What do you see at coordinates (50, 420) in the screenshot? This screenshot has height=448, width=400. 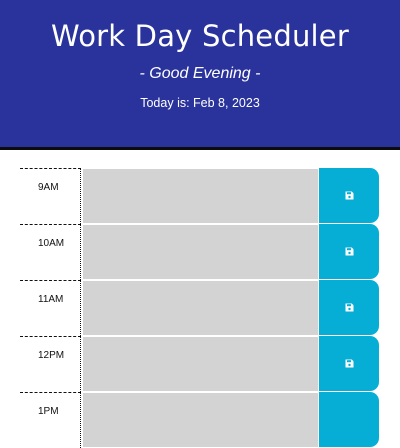 I see `hour-cell: 1PM` at bounding box center [50, 420].